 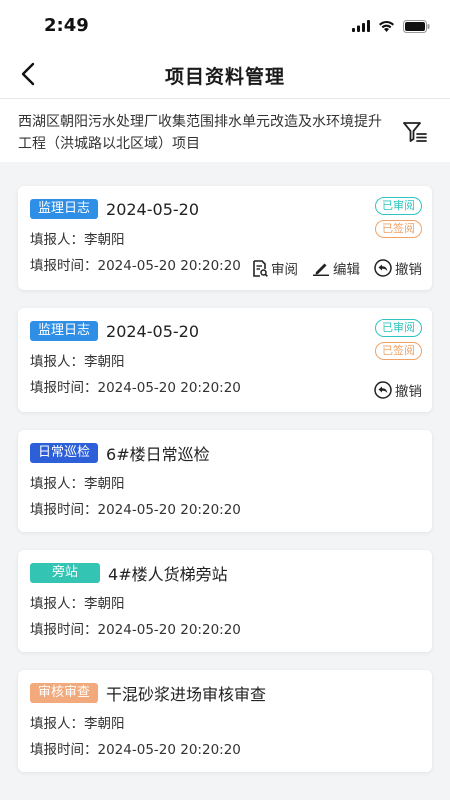 I want to click on nav-bar: 项目资料管理, so click(x=225, y=74).